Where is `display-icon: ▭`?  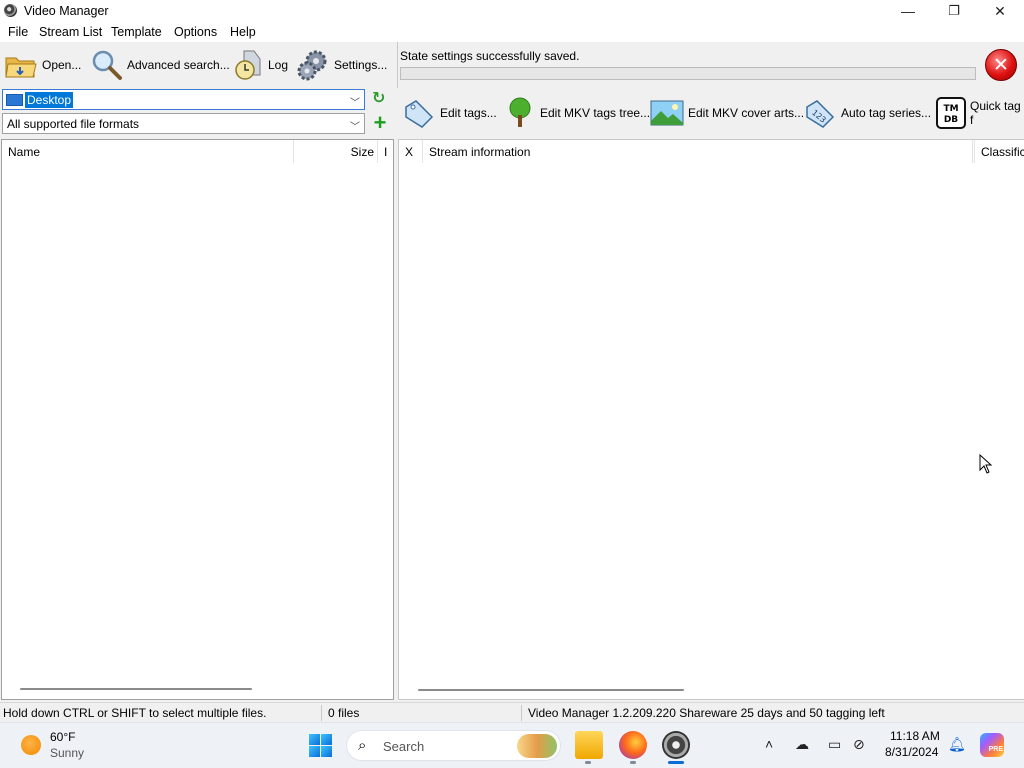
display-icon: ▭ is located at coordinates (834, 744).